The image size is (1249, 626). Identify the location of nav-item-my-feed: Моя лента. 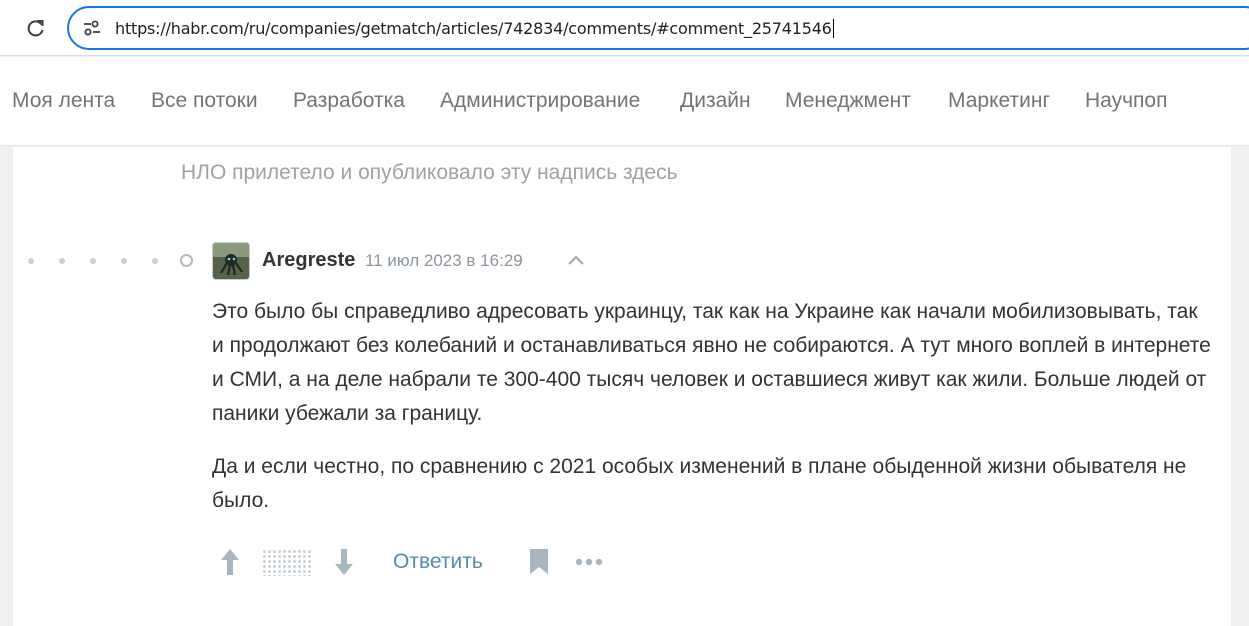
(63, 101).